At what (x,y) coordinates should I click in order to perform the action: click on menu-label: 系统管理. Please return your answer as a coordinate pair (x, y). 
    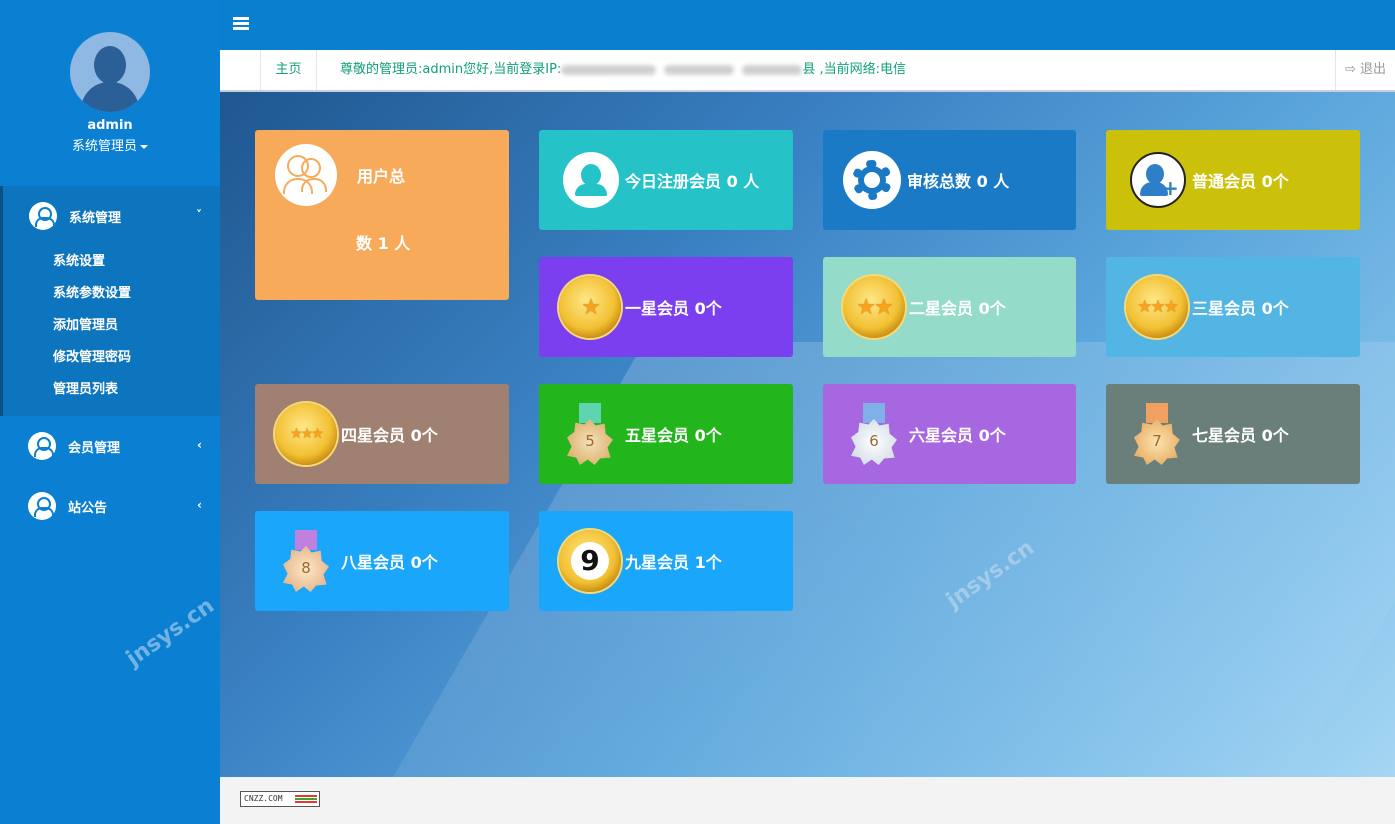
    Looking at the image, I should click on (95, 218).